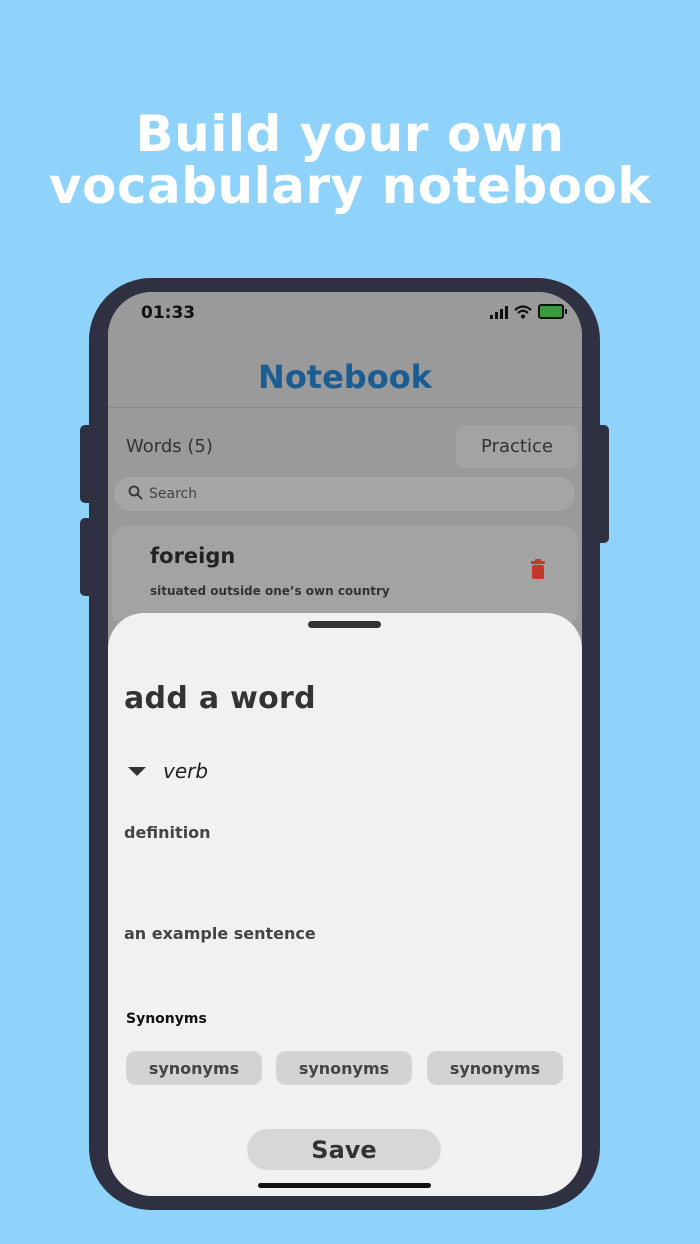 This screenshot has height=1244, width=700. What do you see at coordinates (499, 312) in the screenshot?
I see `signal-icon` at bounding box center [499, 312].